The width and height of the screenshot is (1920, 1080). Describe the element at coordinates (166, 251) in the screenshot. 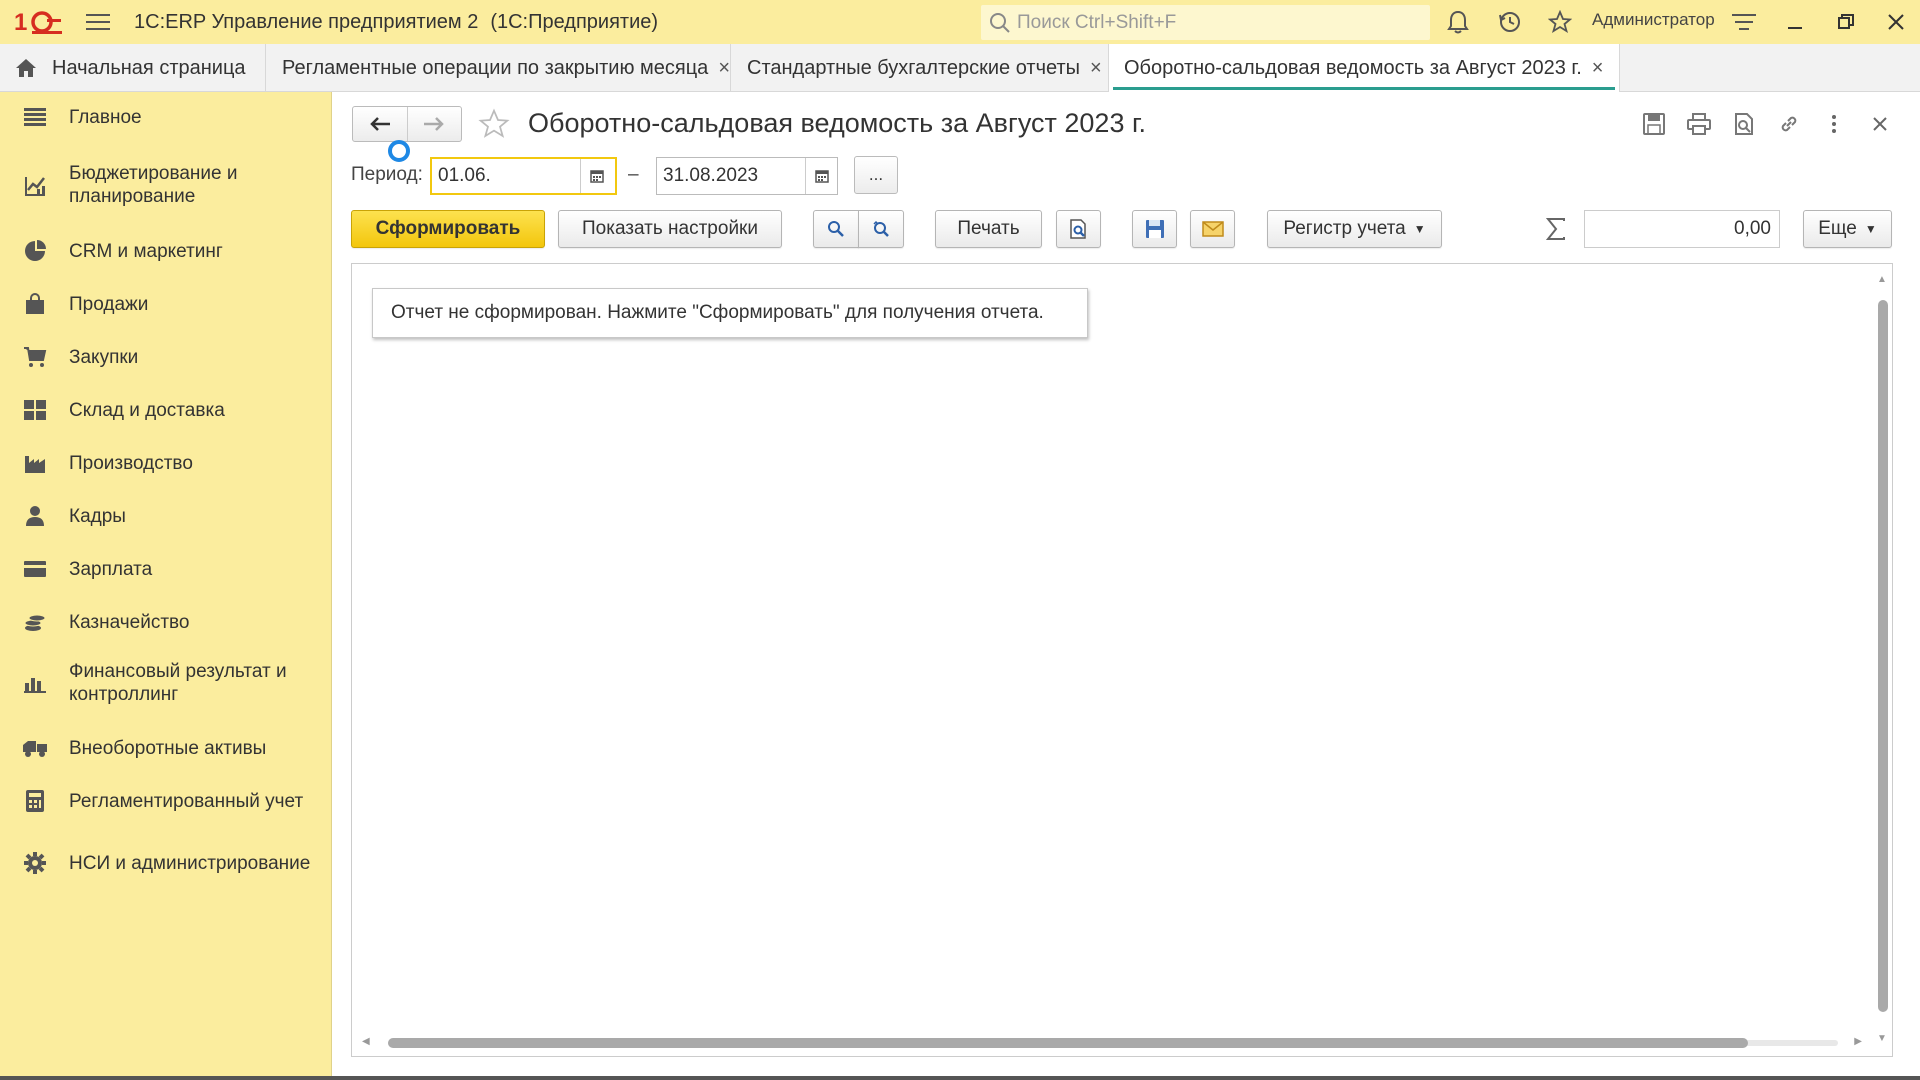

I see `sidebar-item-crm: CRM и маркетинг` at that location.